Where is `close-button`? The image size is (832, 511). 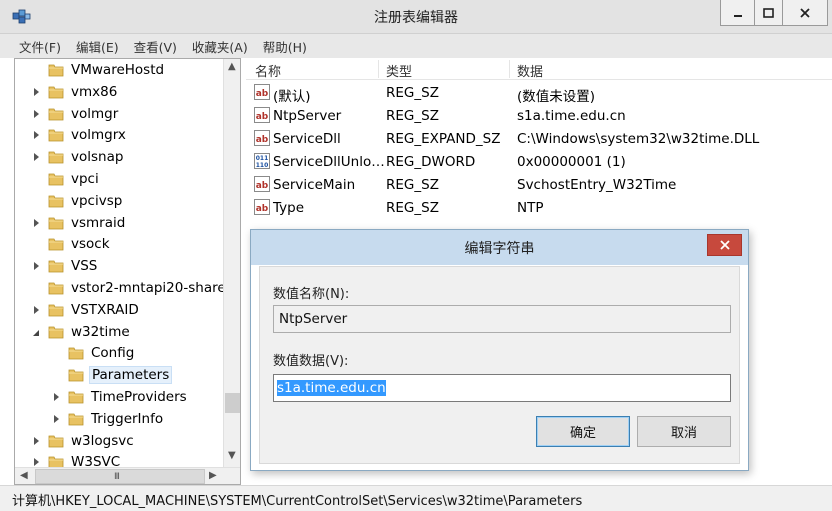
close-button is located at coordinates (805, 13).